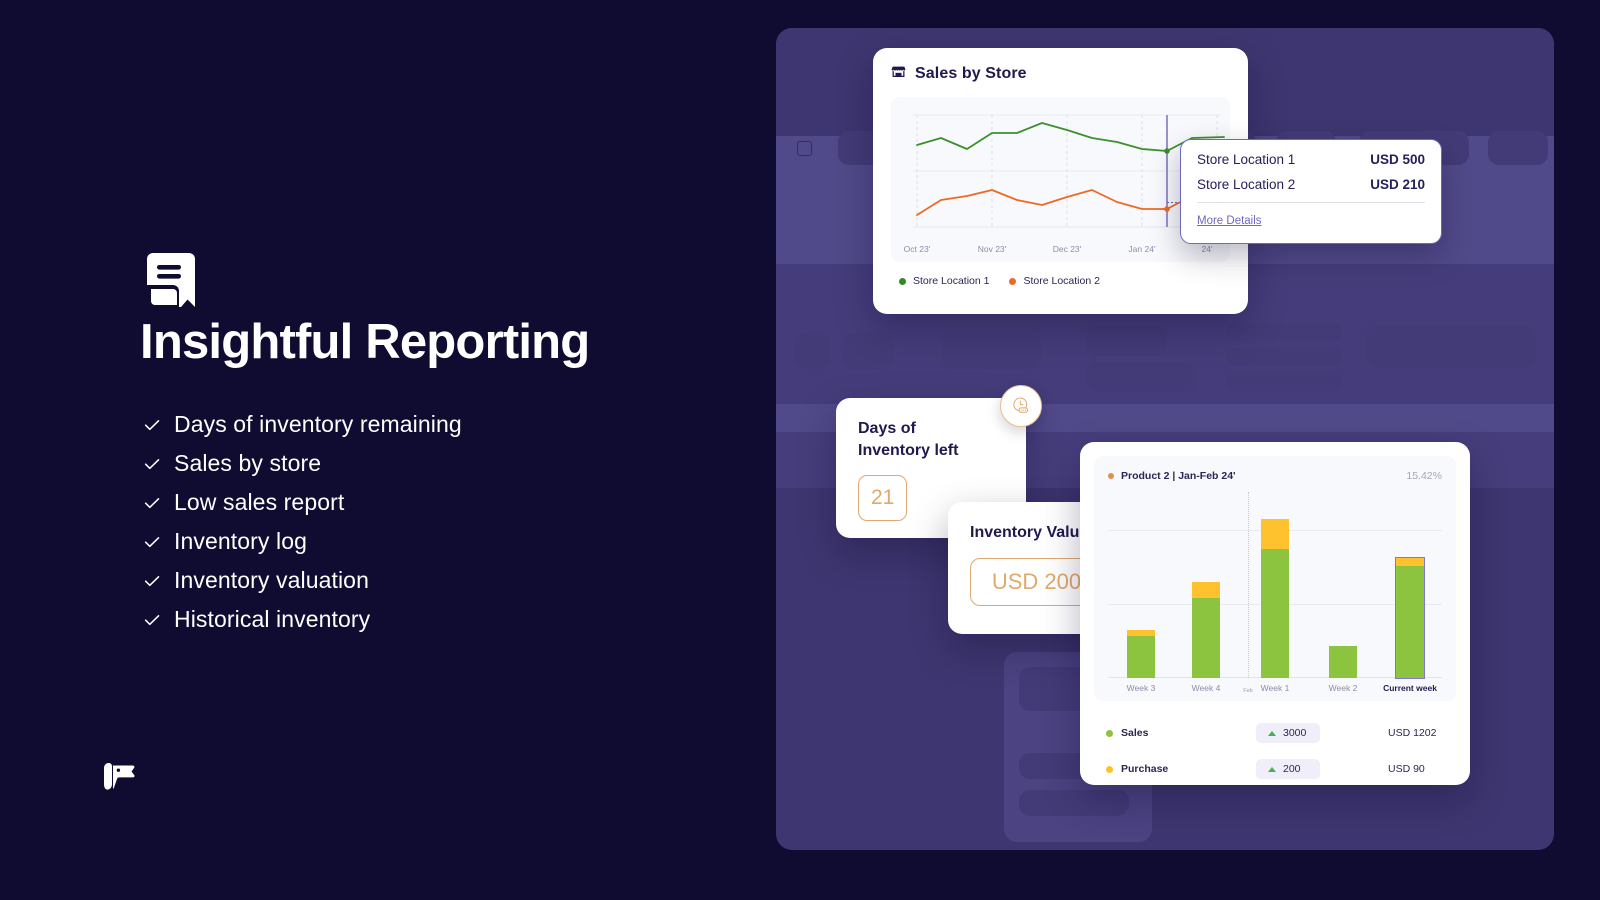 This screenshot has width=1600, height=900. Describe the element at coordinates (1278, 733) in the screenshot. I see `table-row: Sales 3000 USD 1202` at that location.